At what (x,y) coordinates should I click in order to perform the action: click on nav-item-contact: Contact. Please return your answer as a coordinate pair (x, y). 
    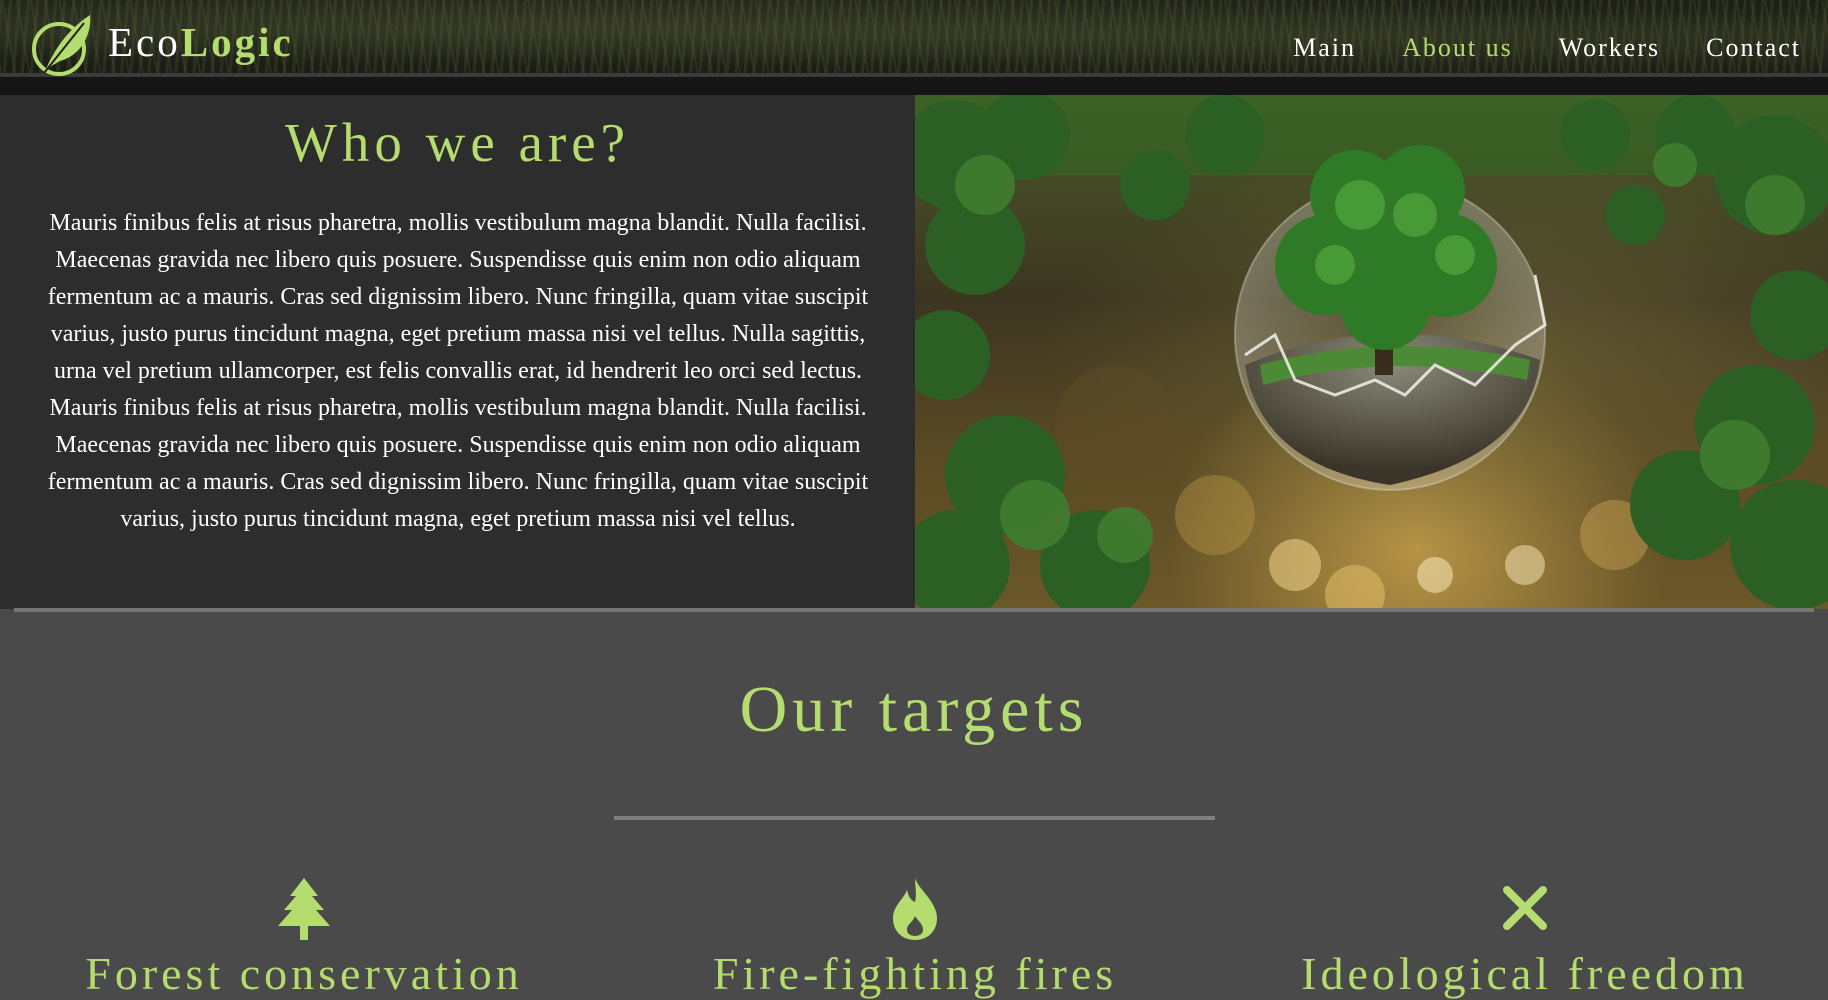
    Looking at the image, I should click on (1753, 39).